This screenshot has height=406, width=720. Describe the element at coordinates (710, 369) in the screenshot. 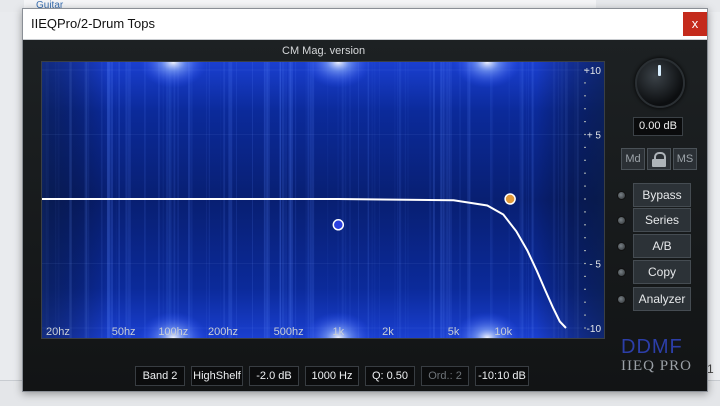

I see `host-track-number: 1` at that location.